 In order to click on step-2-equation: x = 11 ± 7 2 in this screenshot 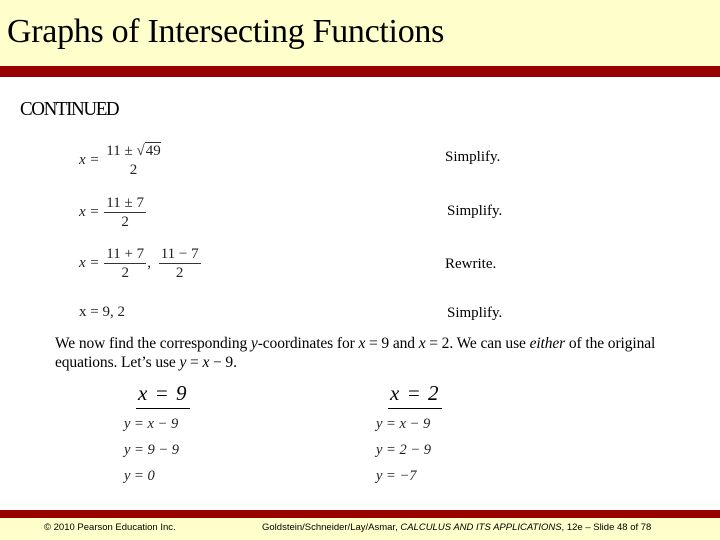, I will do `click(113, 212)`.